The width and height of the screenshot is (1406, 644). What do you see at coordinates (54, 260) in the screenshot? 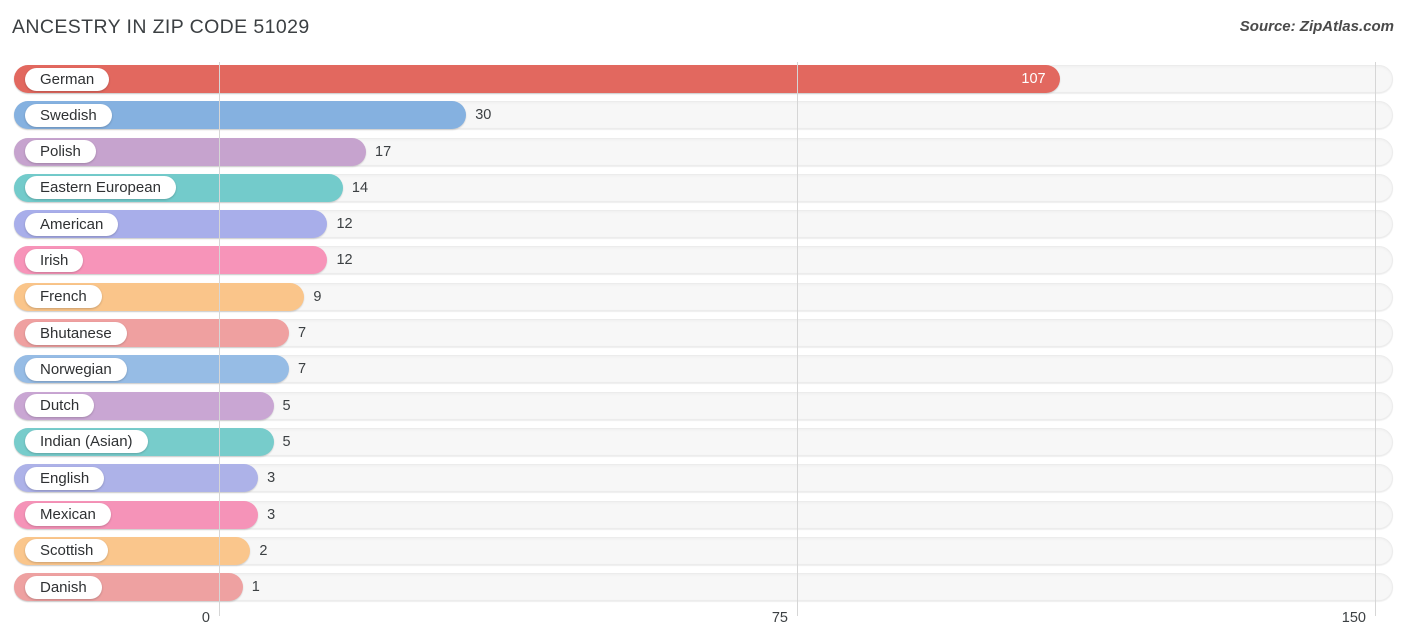
I see `category-label: Irish` at bounding box center [54, 260].